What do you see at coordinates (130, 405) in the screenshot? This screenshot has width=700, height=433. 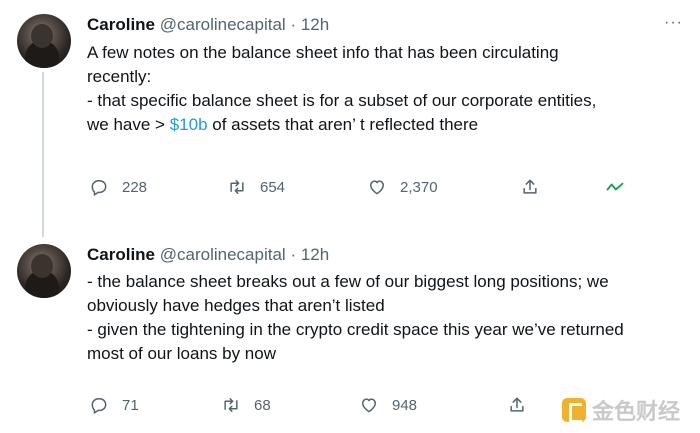 I see `reply-count: 71` at bounding box center [130, 405].